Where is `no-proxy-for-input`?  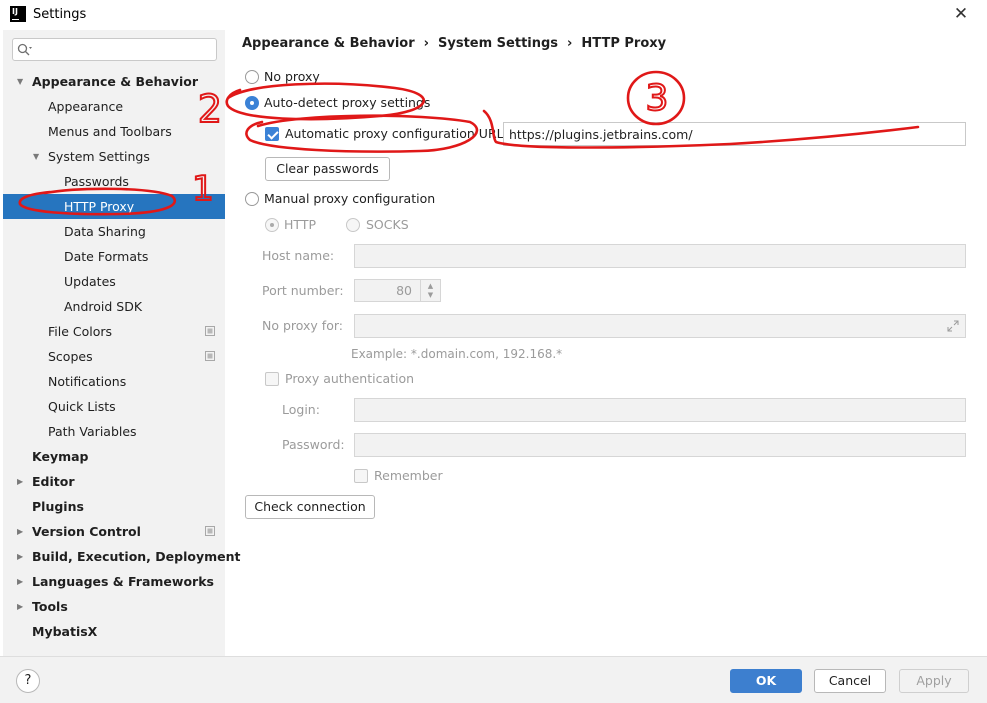 no-proxy-for-input is located at coordinates (660, 326).